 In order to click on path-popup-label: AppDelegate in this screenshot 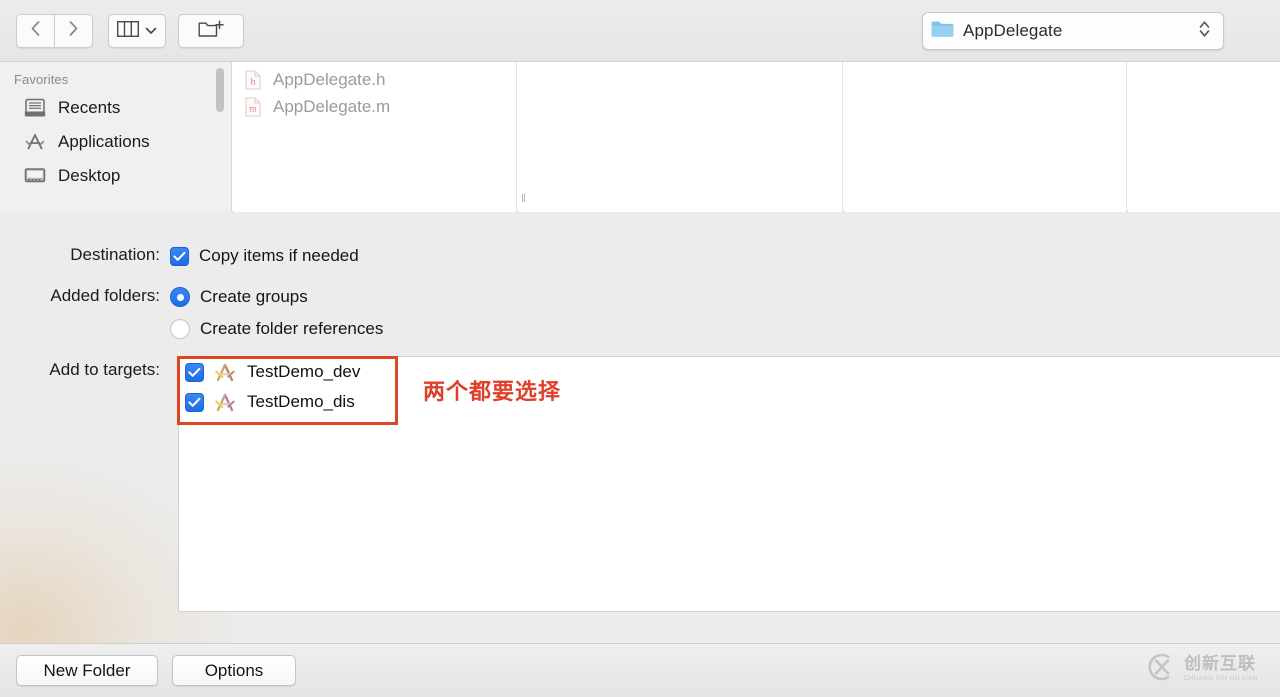, I will do `click(1013, 30)`.